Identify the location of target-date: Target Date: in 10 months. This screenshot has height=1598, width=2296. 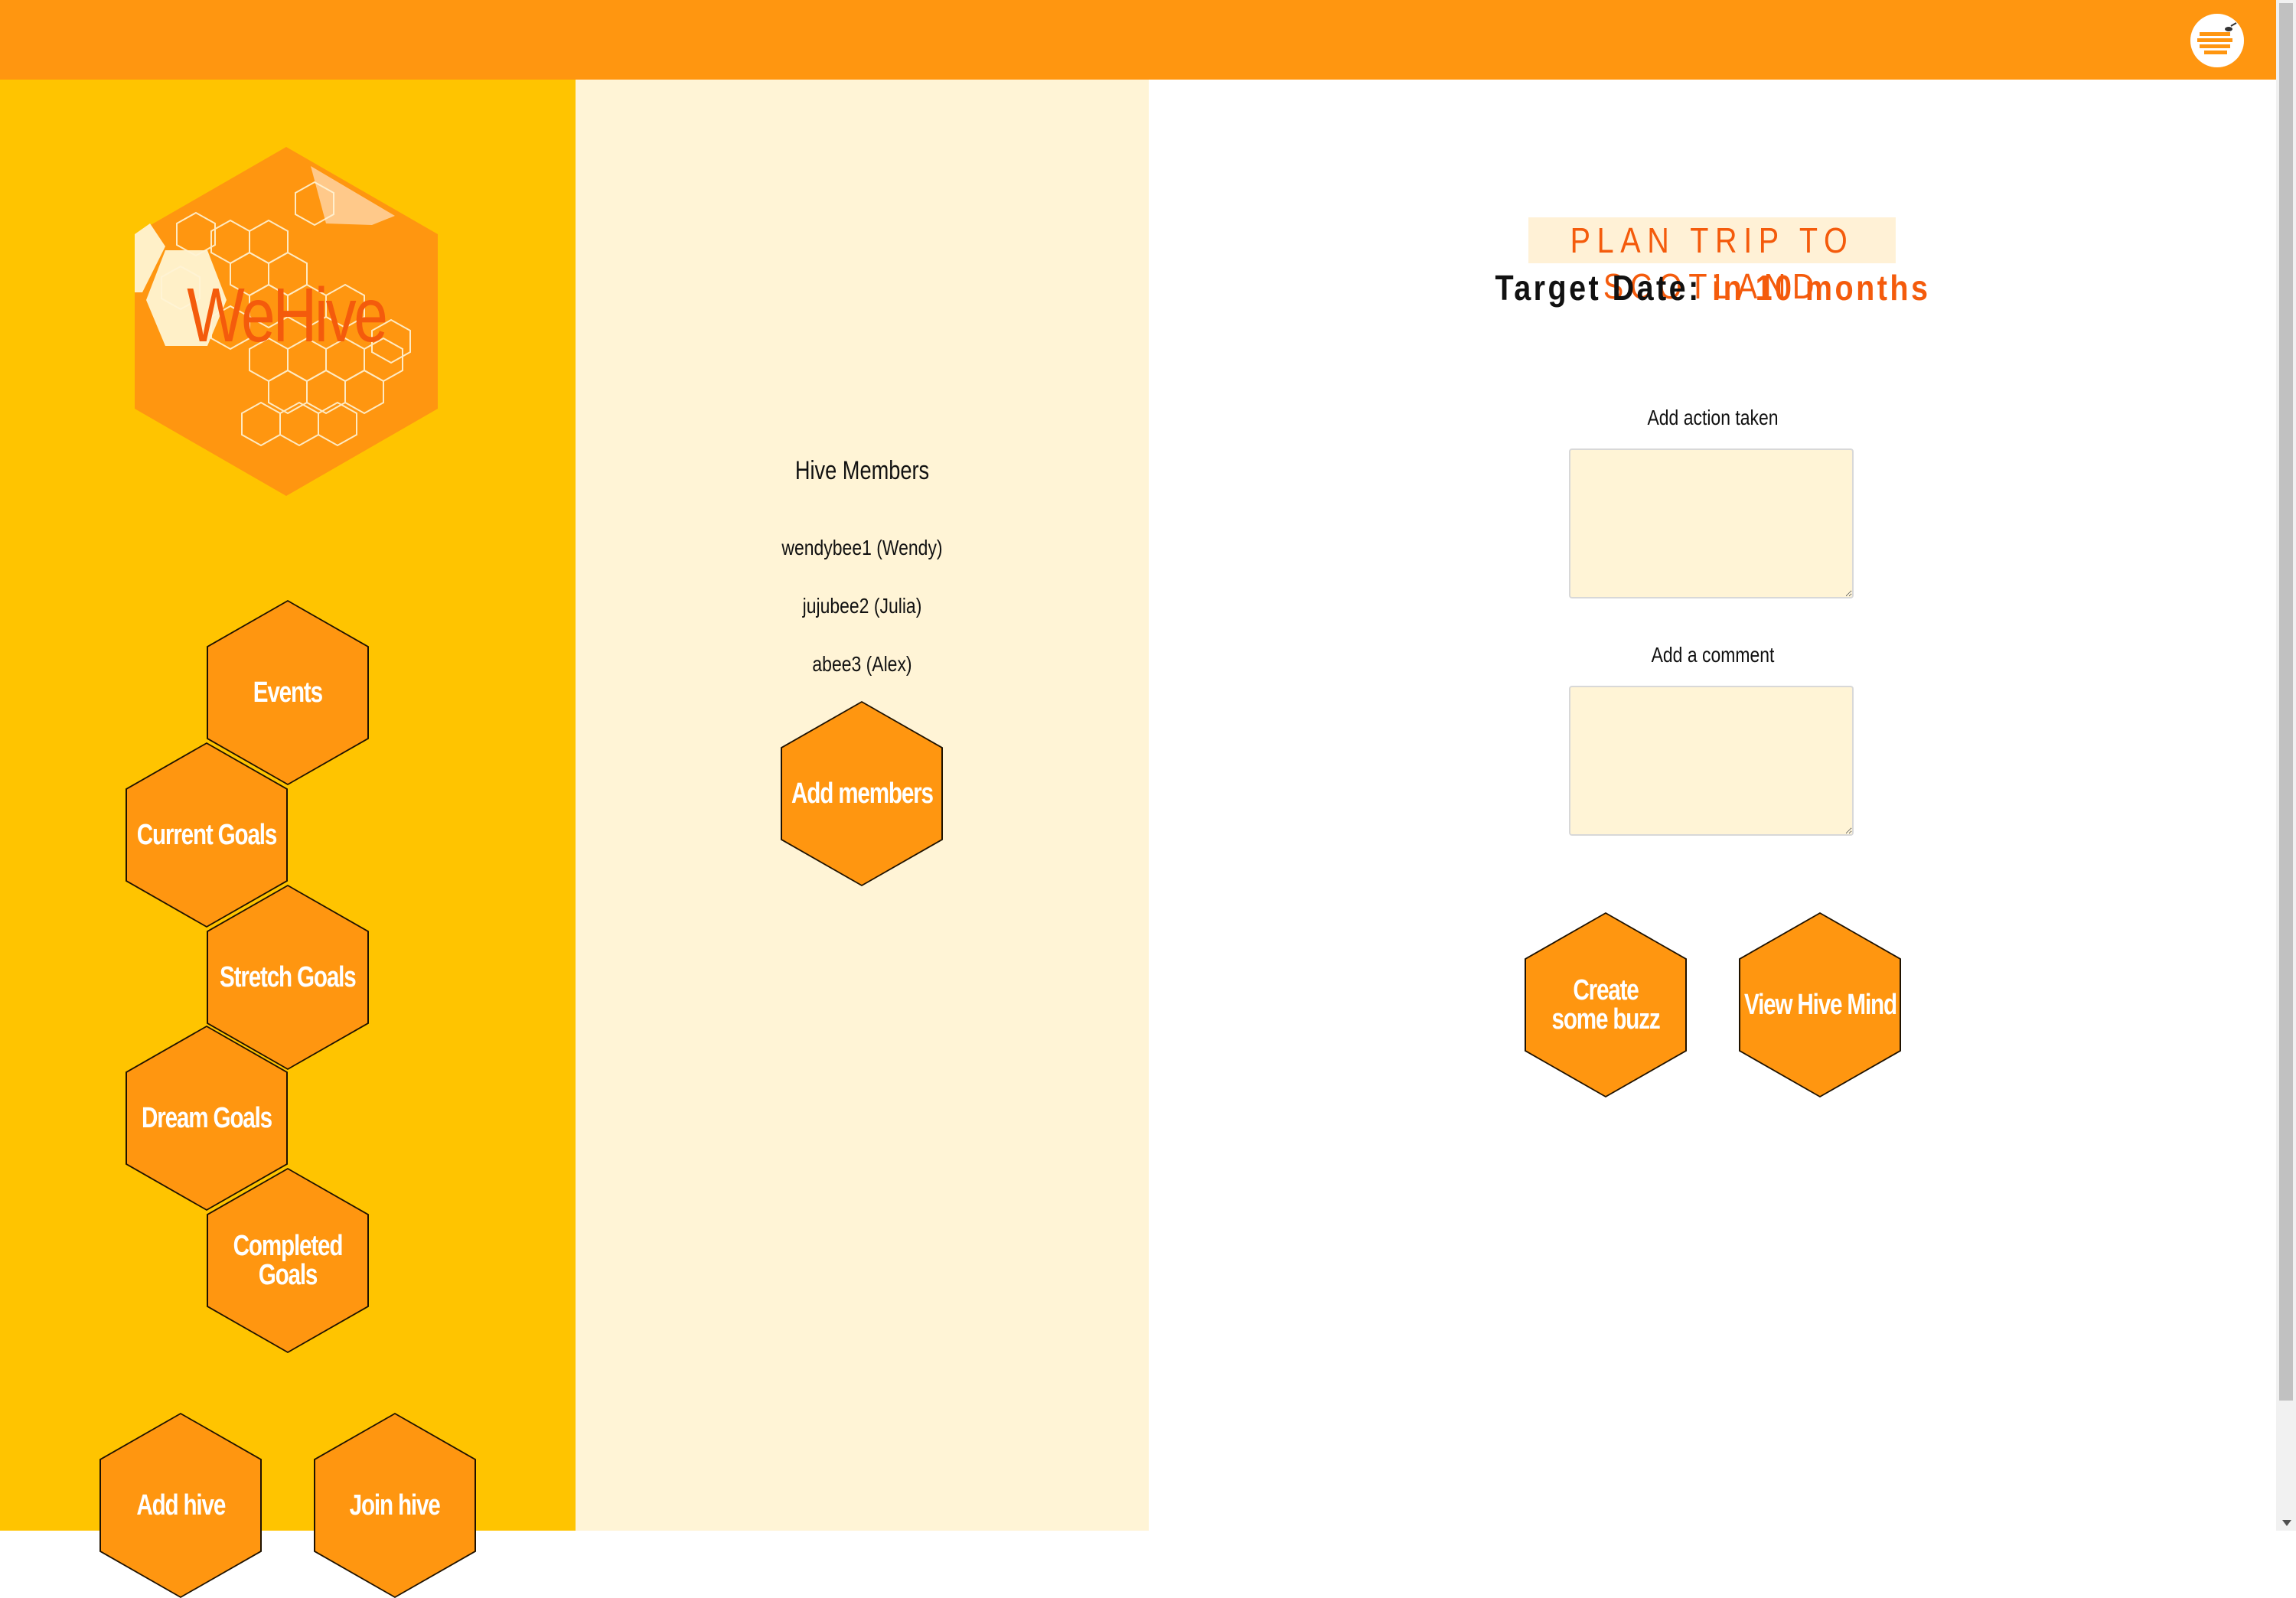
(1712, 288).